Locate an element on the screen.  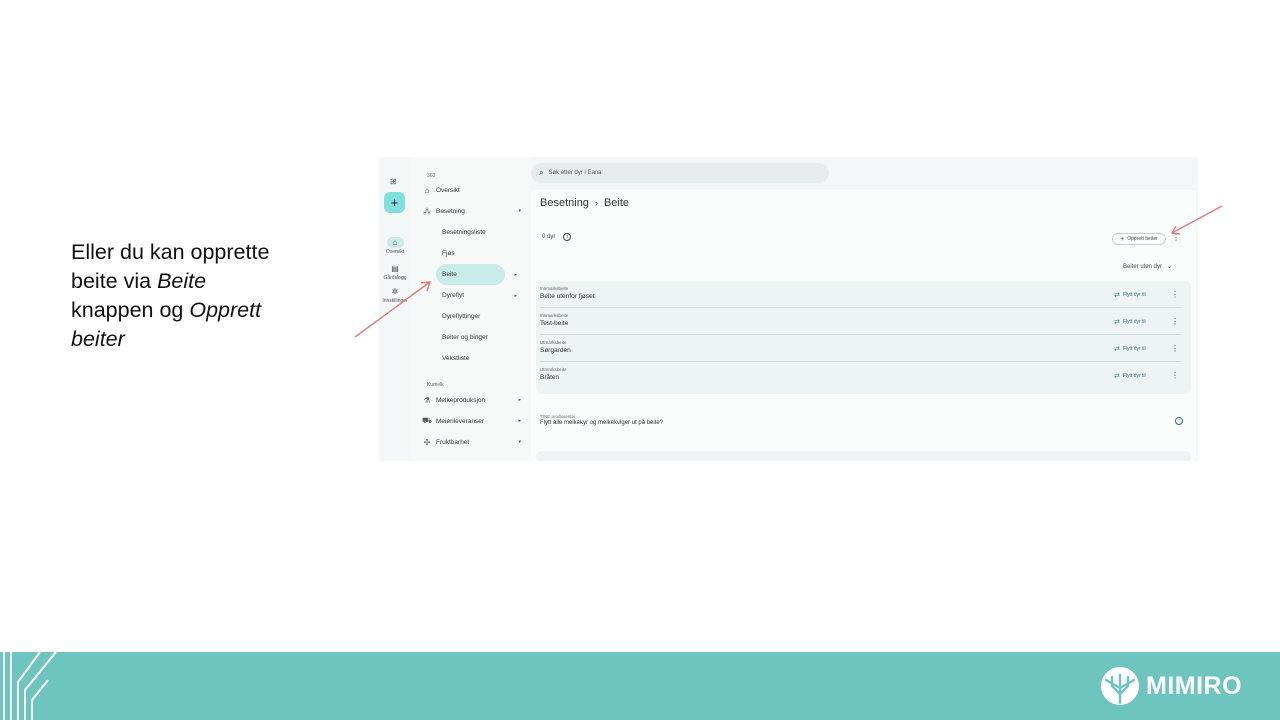
opprett-emphasis: Opprett is located at coordinates (225, 310).